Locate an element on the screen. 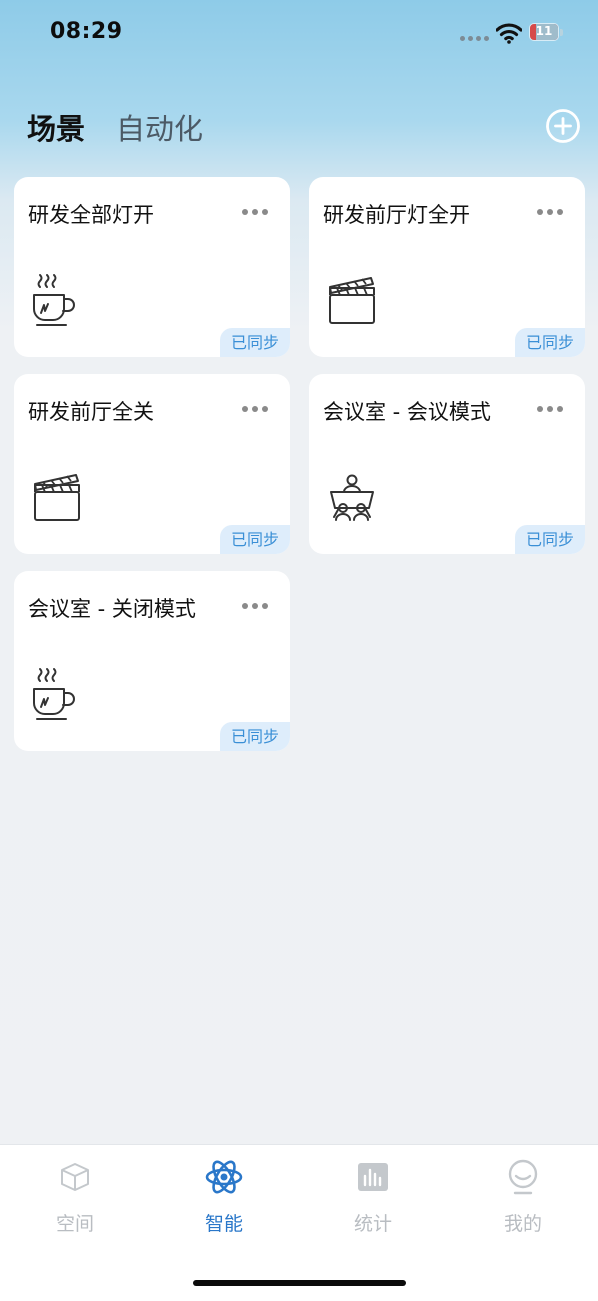  tab-label: 我的 is located at coordinates (522, 1224).